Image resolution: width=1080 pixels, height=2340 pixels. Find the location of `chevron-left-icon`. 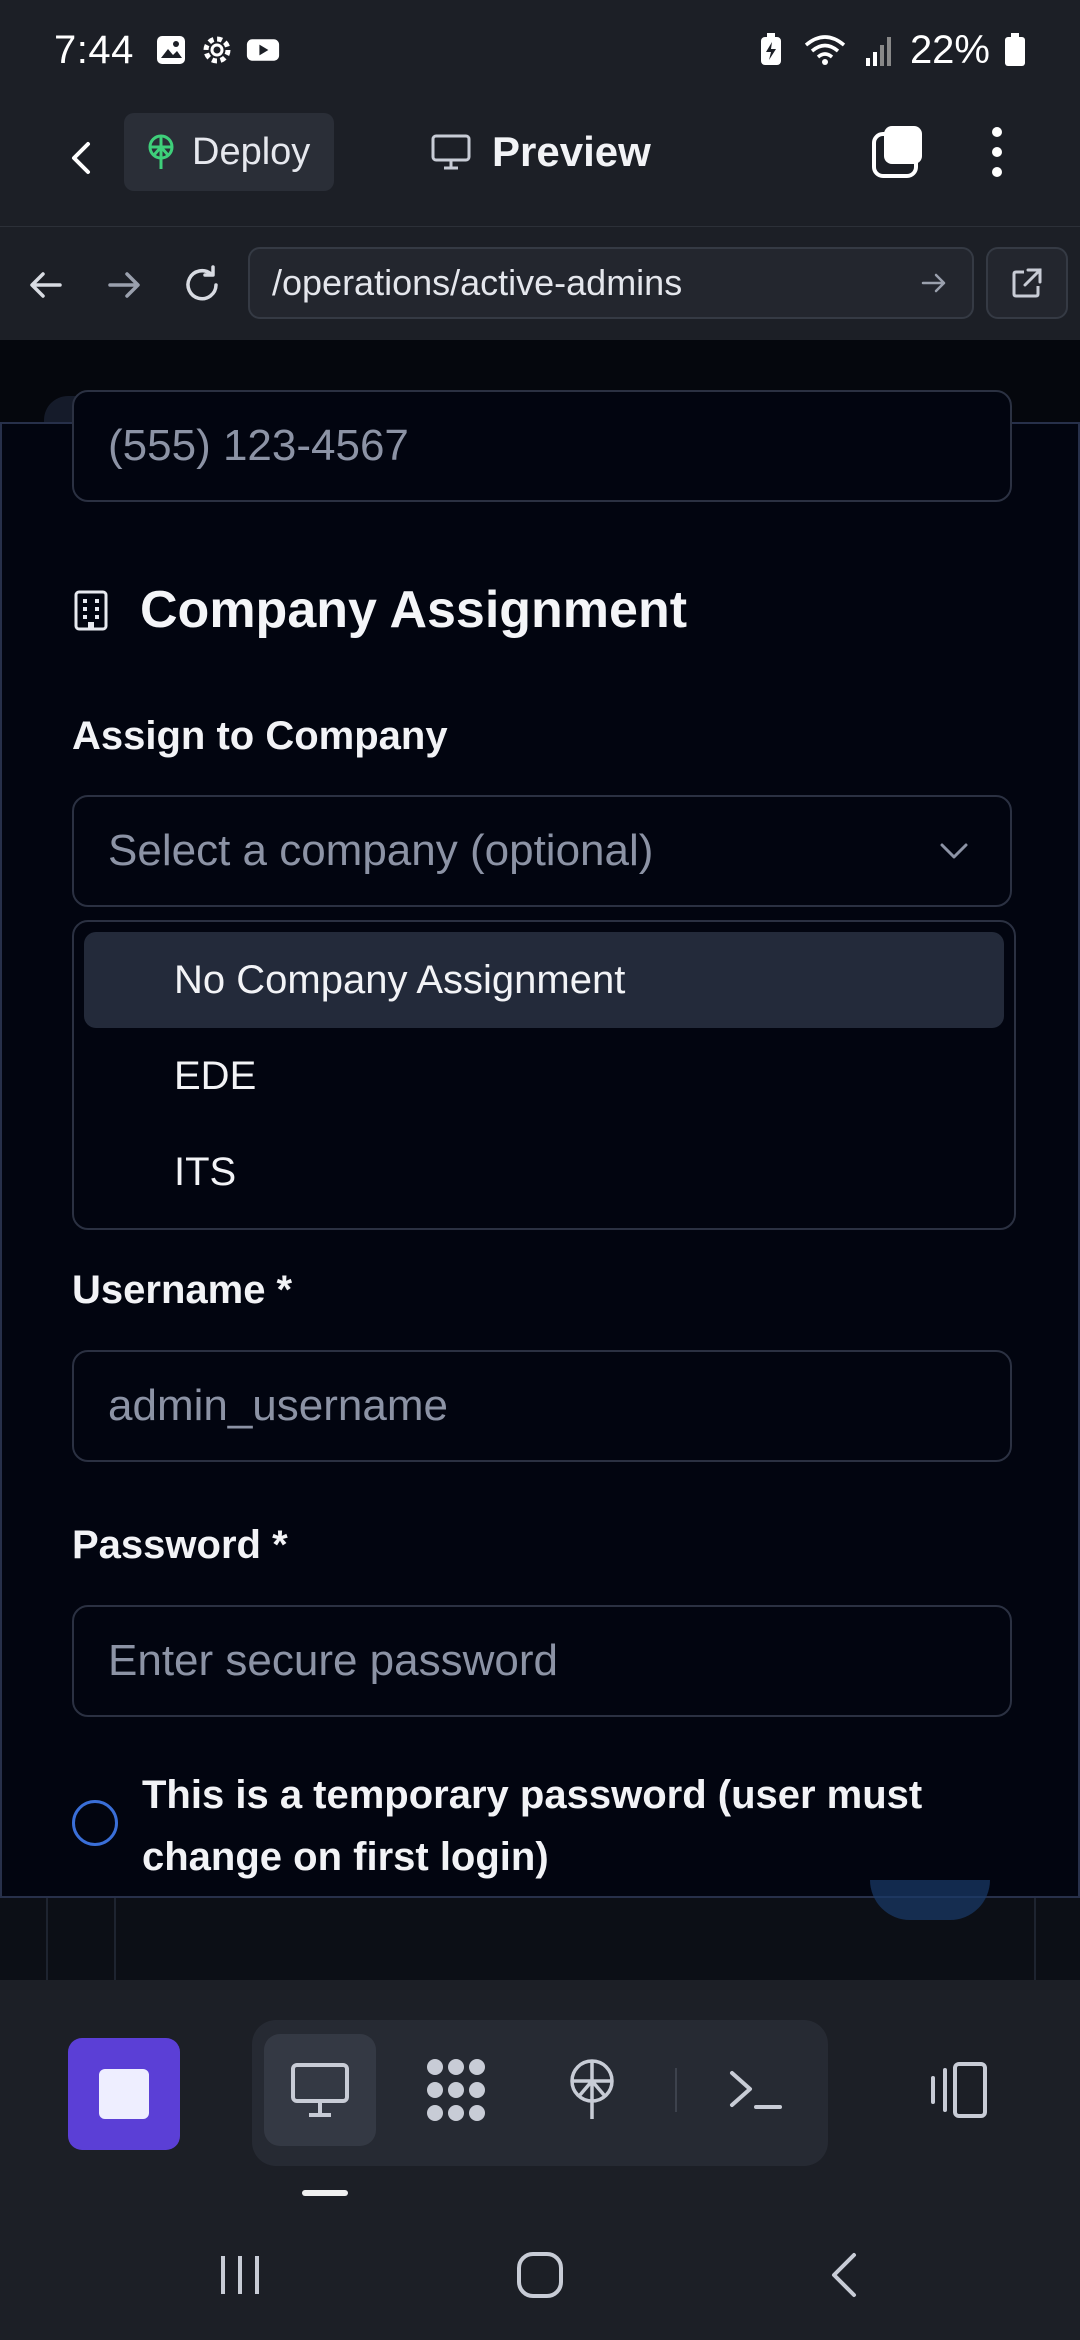

chevron-left-icon is located at coordinates (81, 158).